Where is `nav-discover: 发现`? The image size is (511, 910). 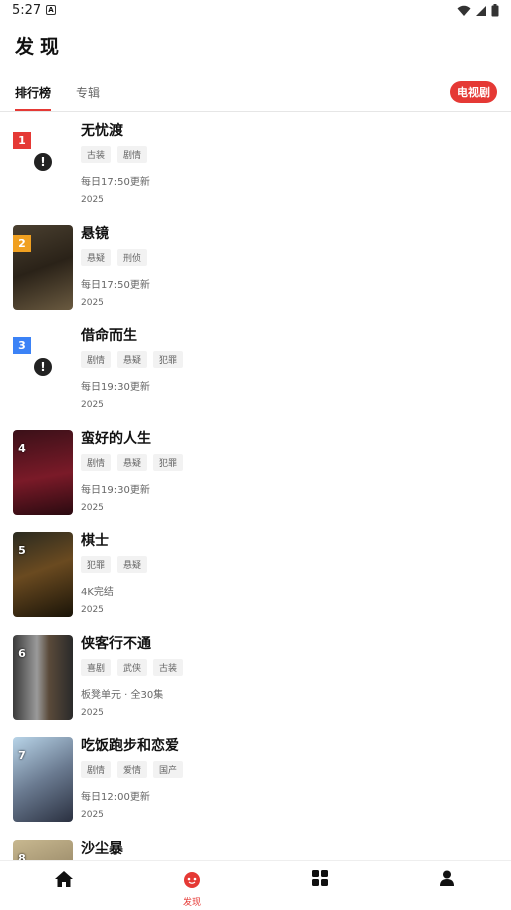 nav-discover: 发现 is located at coordinates (192, 889).